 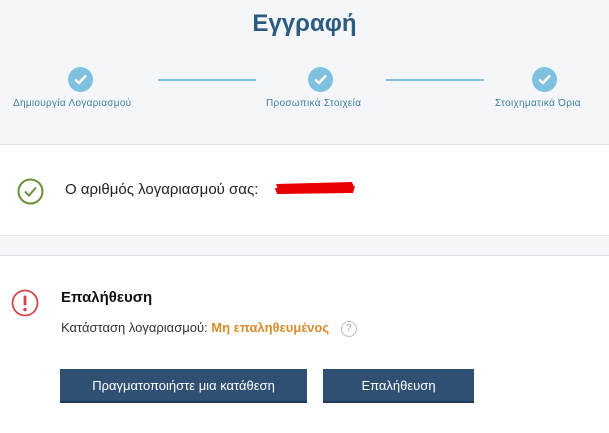 I want to click on verification-title: Επαλήθευση, so click(x=107, y=297).